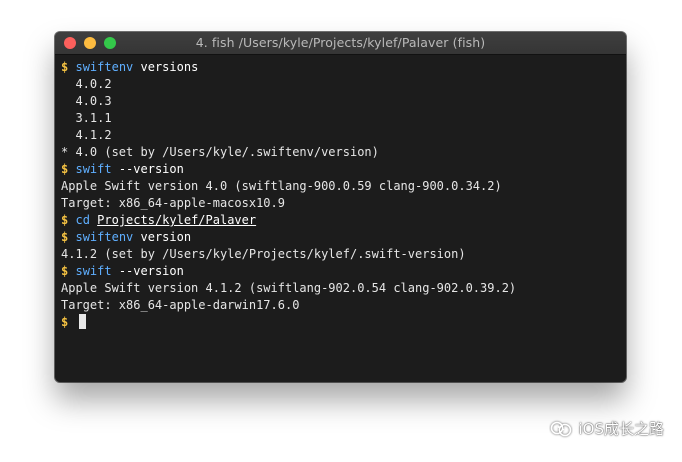 The image size is (682, 462). I want to click on output-text: 4.0.2, so click(86, 84).